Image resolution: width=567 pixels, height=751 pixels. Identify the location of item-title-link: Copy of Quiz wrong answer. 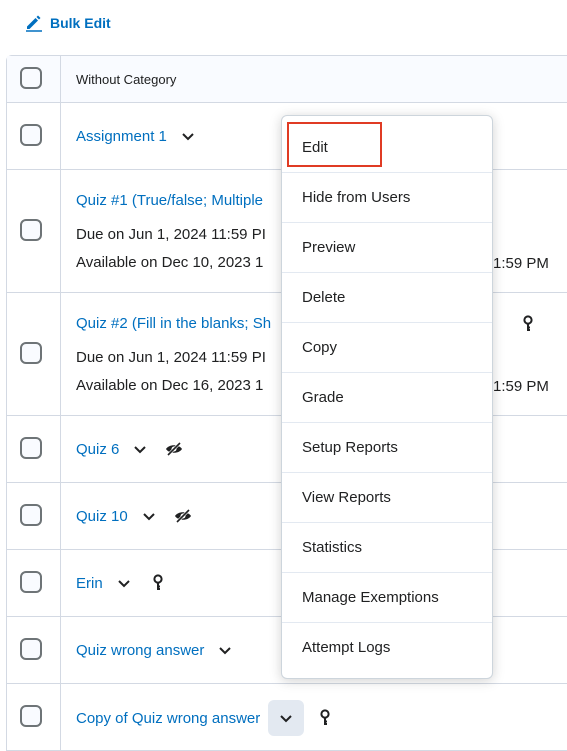
(168, 718).